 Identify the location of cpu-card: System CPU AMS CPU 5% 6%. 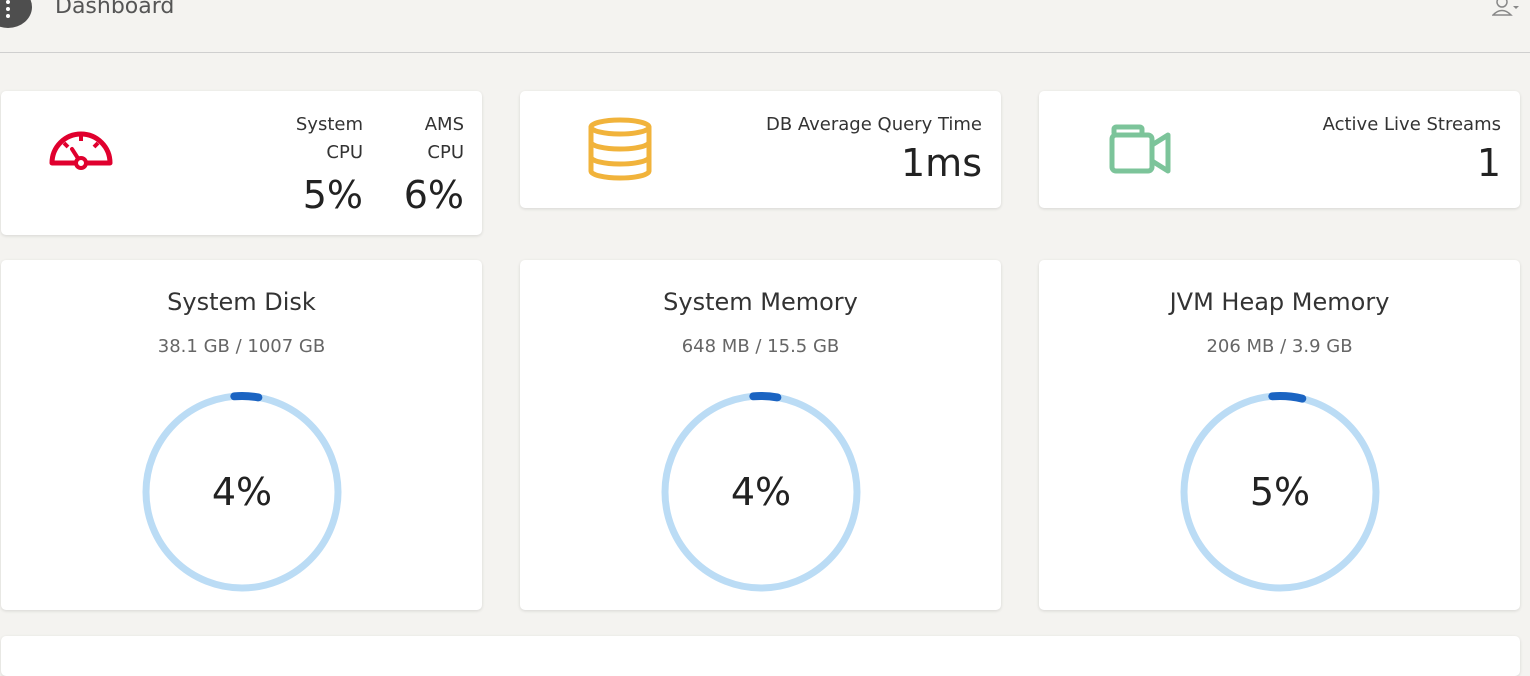
(241, 163).